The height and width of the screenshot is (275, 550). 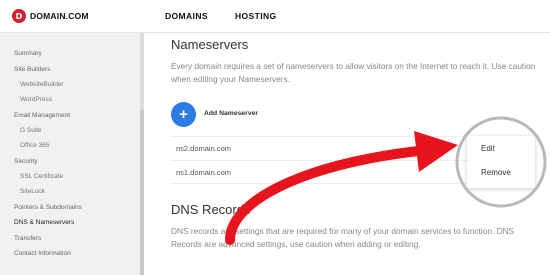 What do you see at coordinates (31, 130) in the screenshot?
I see `sidebar-item-g-suite: G Suite` at bounding box center [31, 130].